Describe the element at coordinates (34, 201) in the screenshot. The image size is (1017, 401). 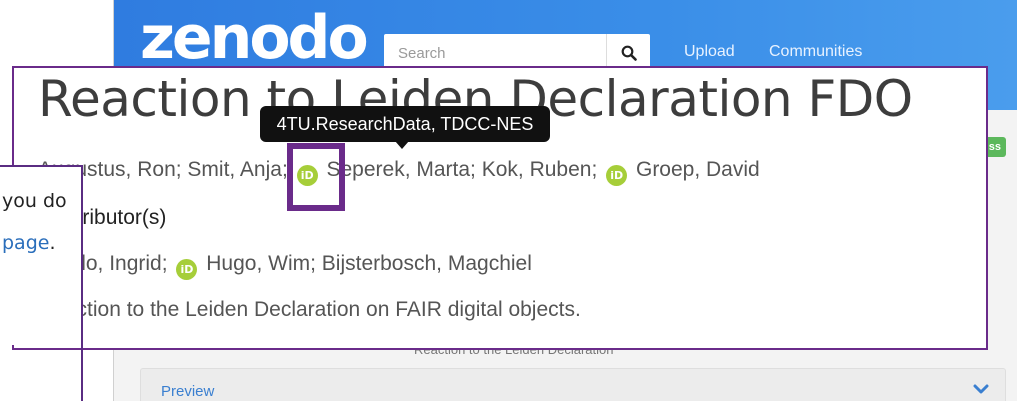
I see `help-text-line-front: you do` at that location.